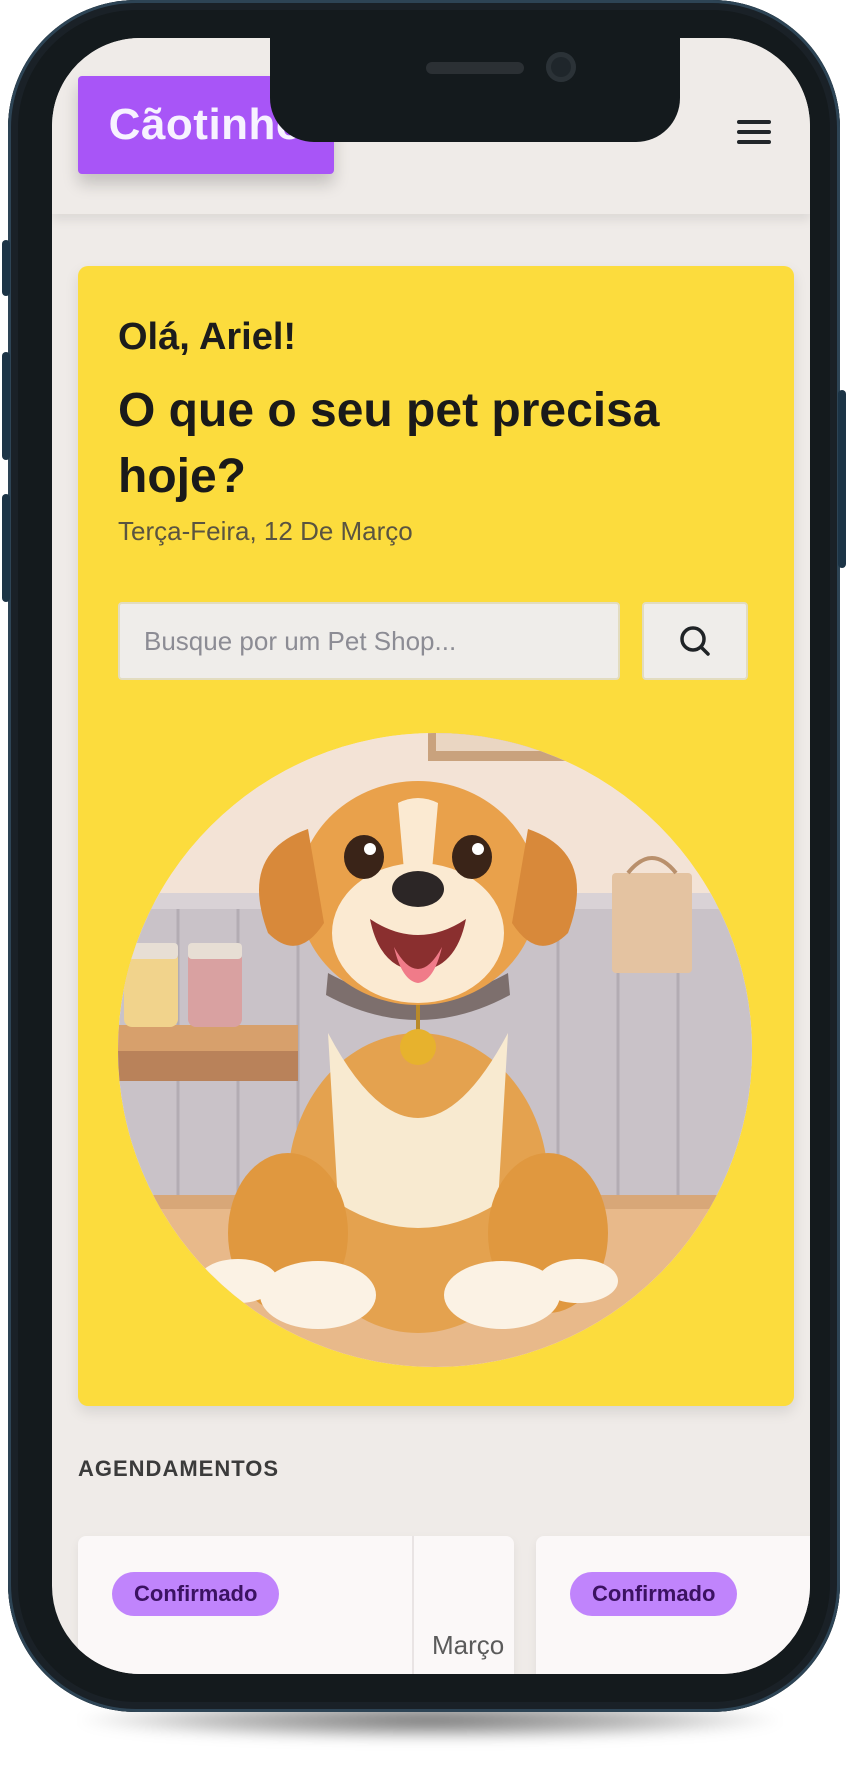 This screenshot has width=846, height=1776. What do you see at coordinates (561, 67) in the screenshot?
I see `front-camera` at bounding box center [561, 67].